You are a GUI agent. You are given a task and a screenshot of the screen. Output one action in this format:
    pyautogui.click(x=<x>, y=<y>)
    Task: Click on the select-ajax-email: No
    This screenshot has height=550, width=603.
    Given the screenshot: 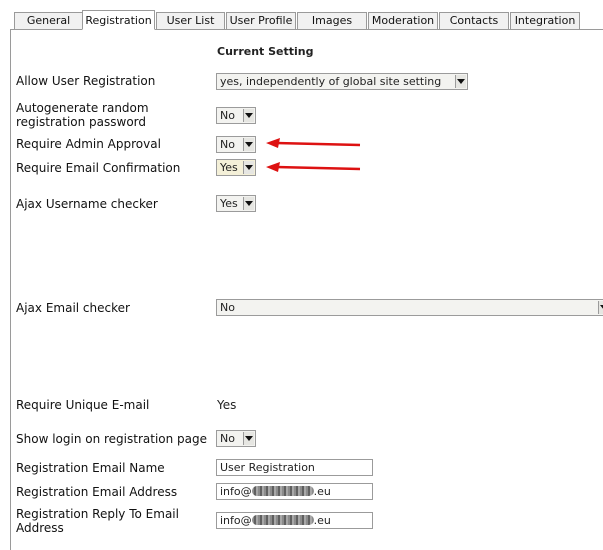 What is the action you would take?
    pyautogui.click(x=409, y=307)
    